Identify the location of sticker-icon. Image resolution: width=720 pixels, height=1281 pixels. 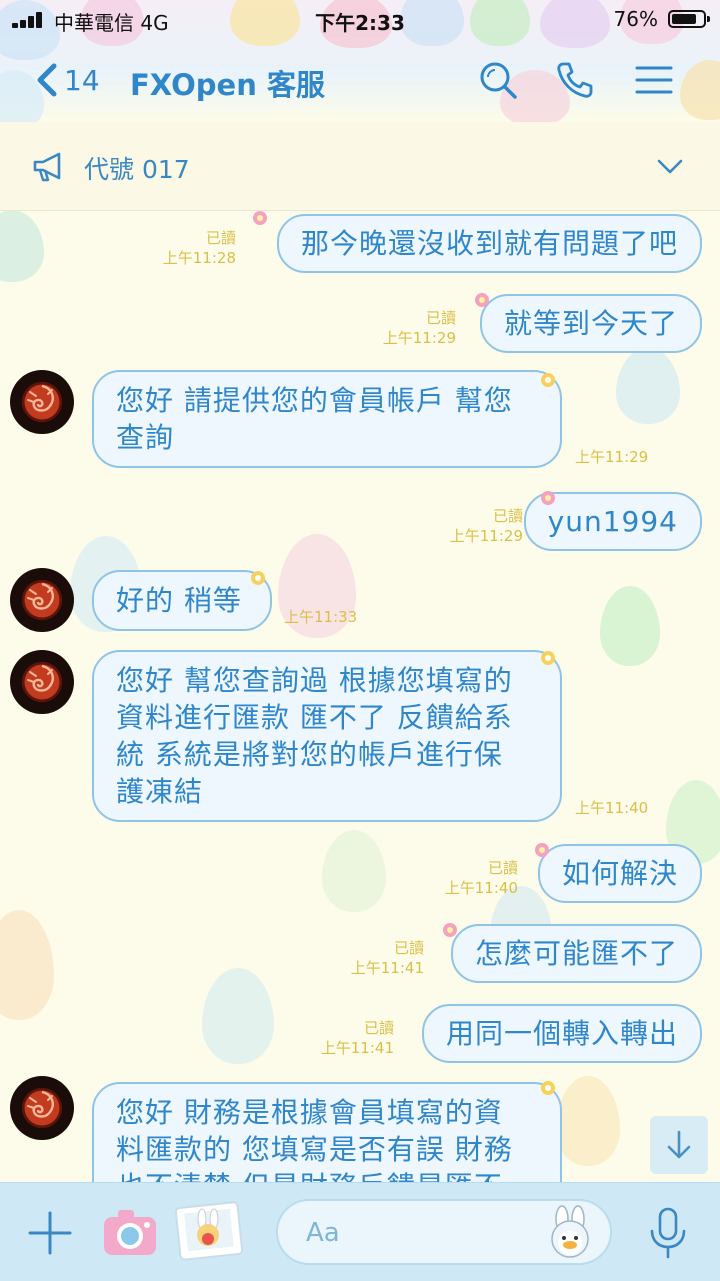
(570, 1233).